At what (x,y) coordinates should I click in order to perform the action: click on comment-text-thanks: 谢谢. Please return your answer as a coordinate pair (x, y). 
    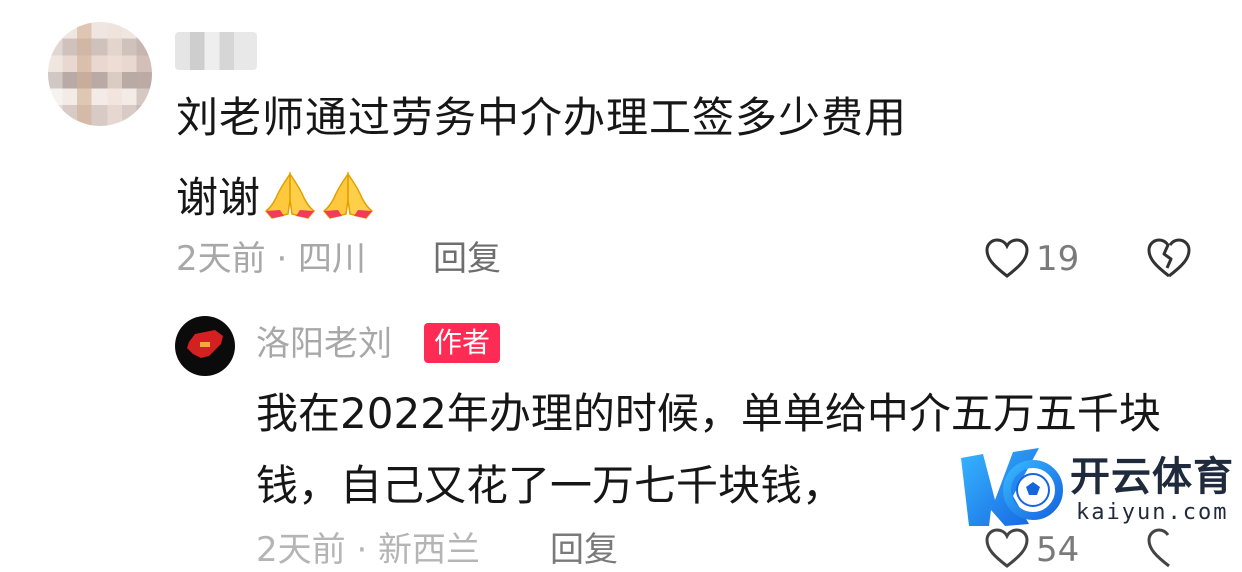
    Looking at the image, I should click on (218, 197).